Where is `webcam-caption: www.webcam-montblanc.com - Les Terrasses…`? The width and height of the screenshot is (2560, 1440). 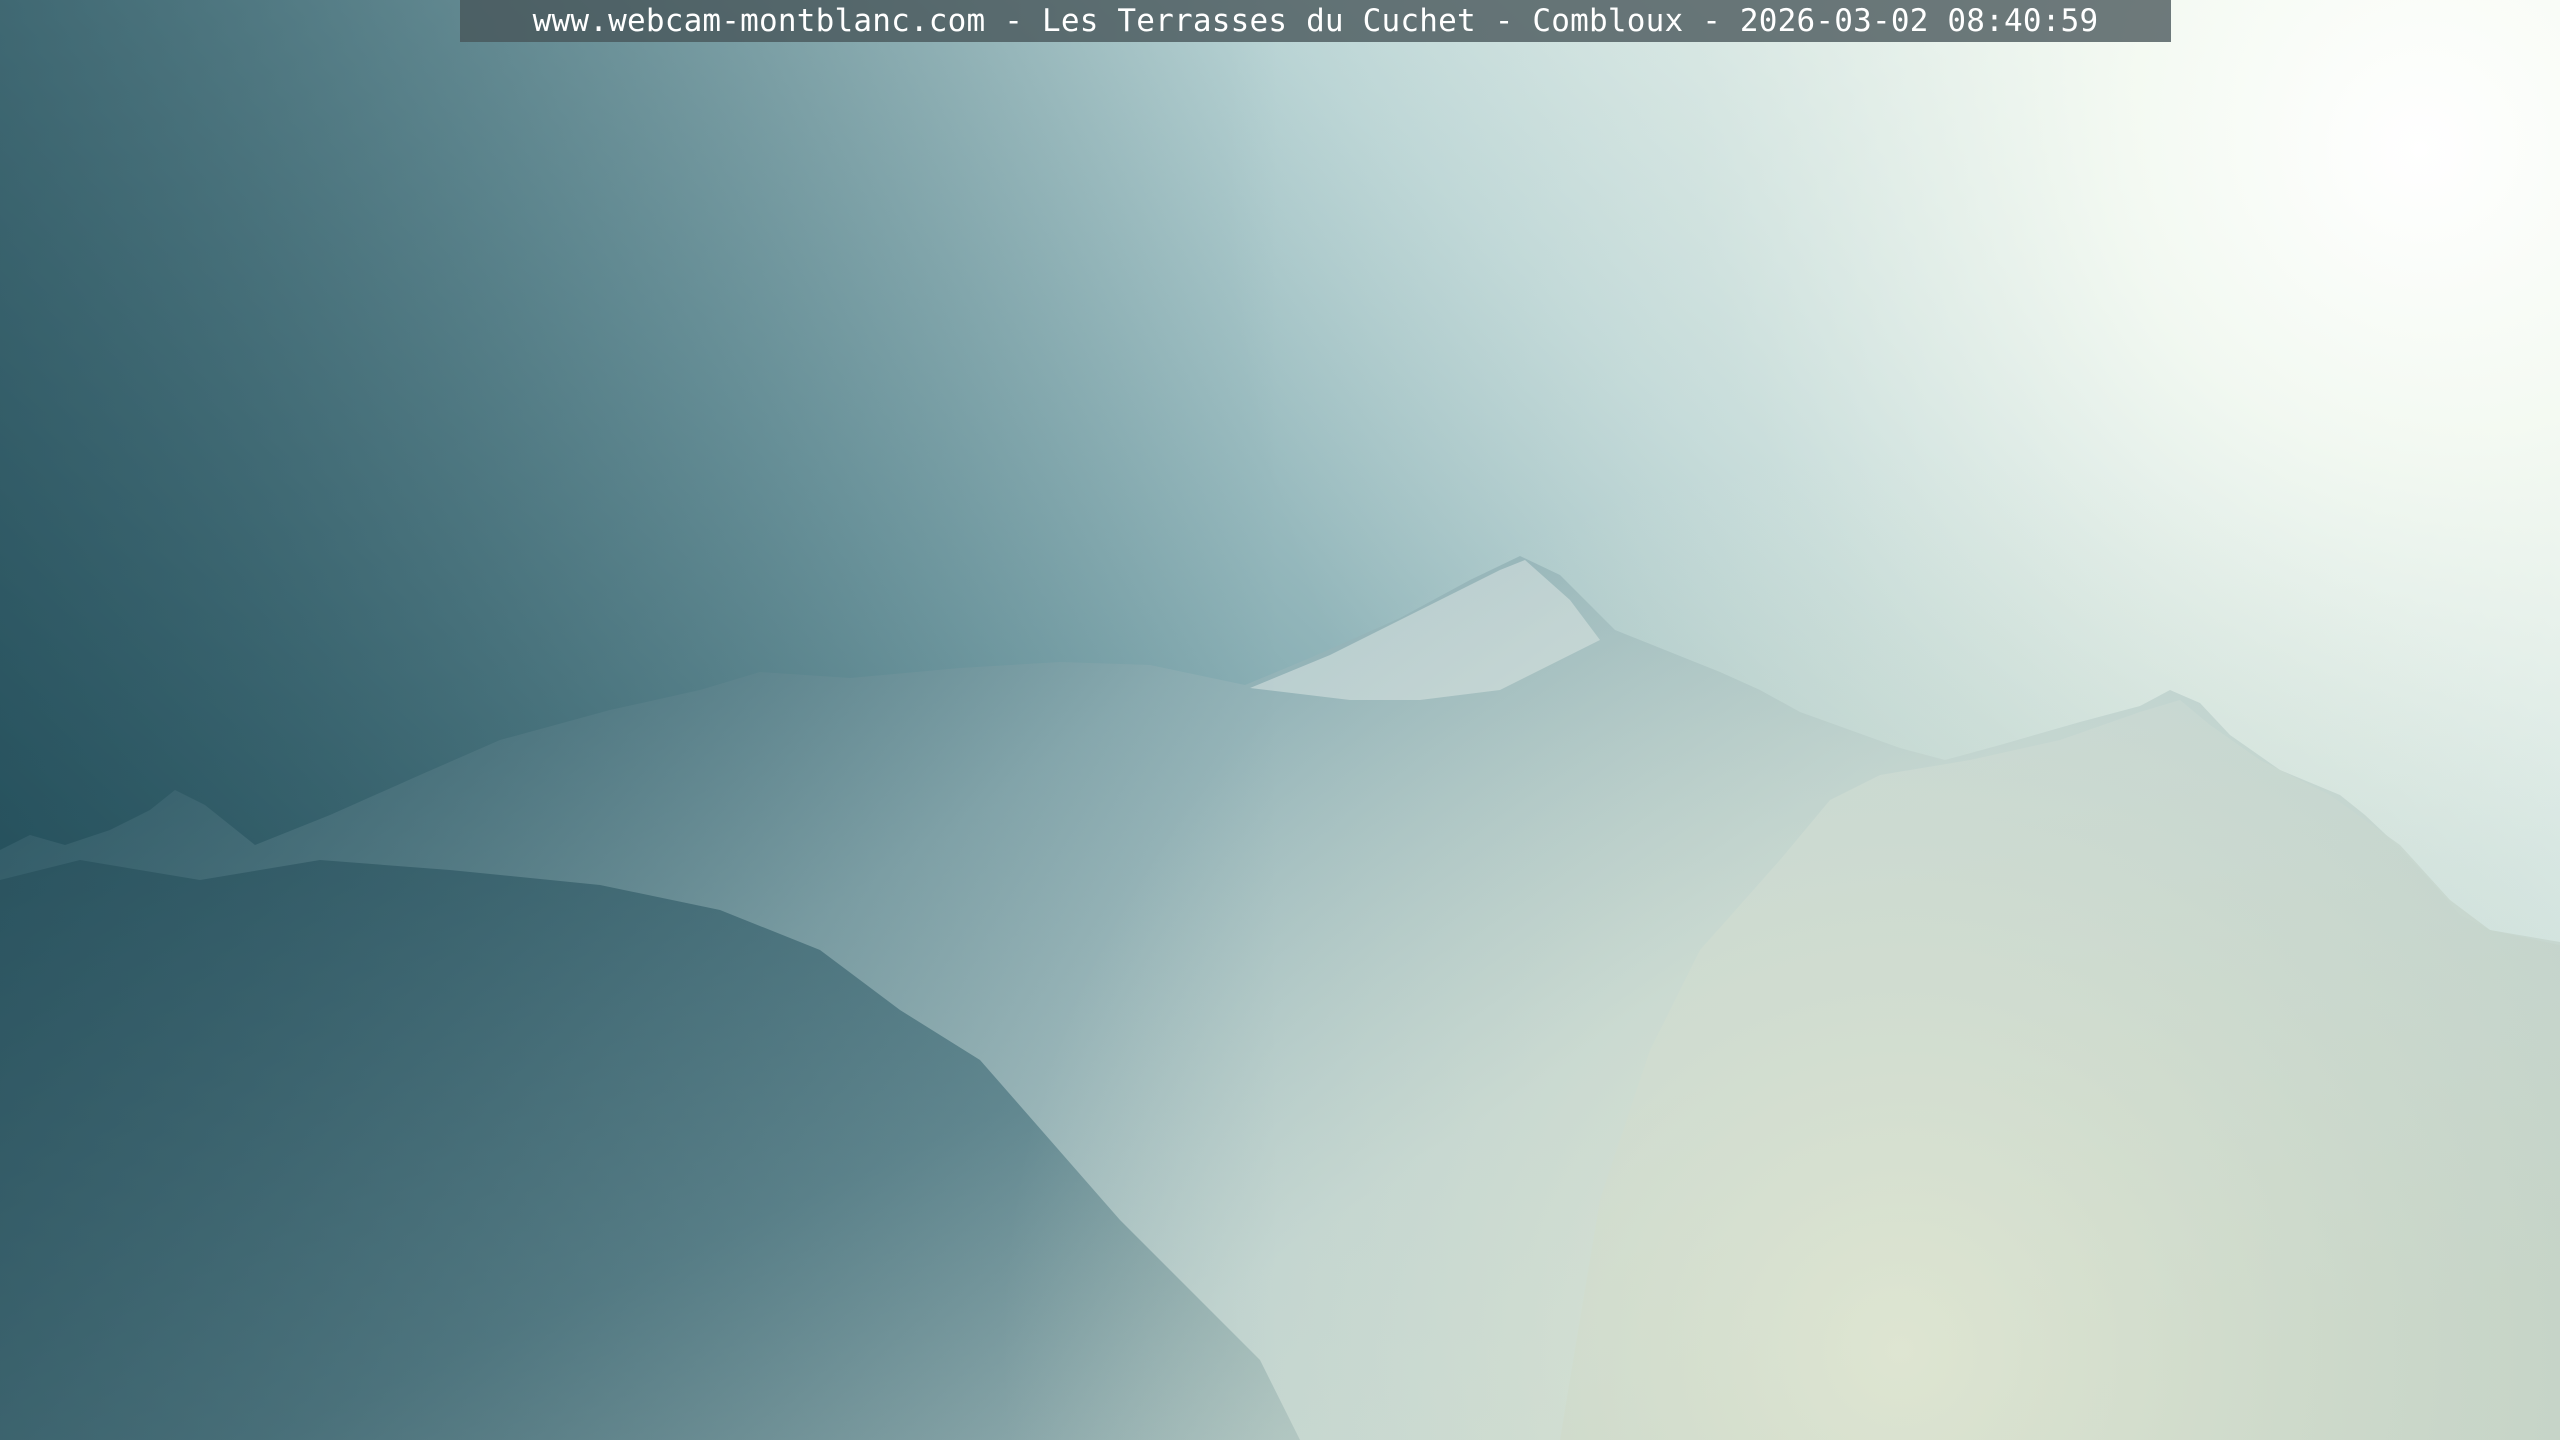 webcam-caption: www.webcam-montblanc.com - Les Terrasses… is located at coordinates (1315, 21).